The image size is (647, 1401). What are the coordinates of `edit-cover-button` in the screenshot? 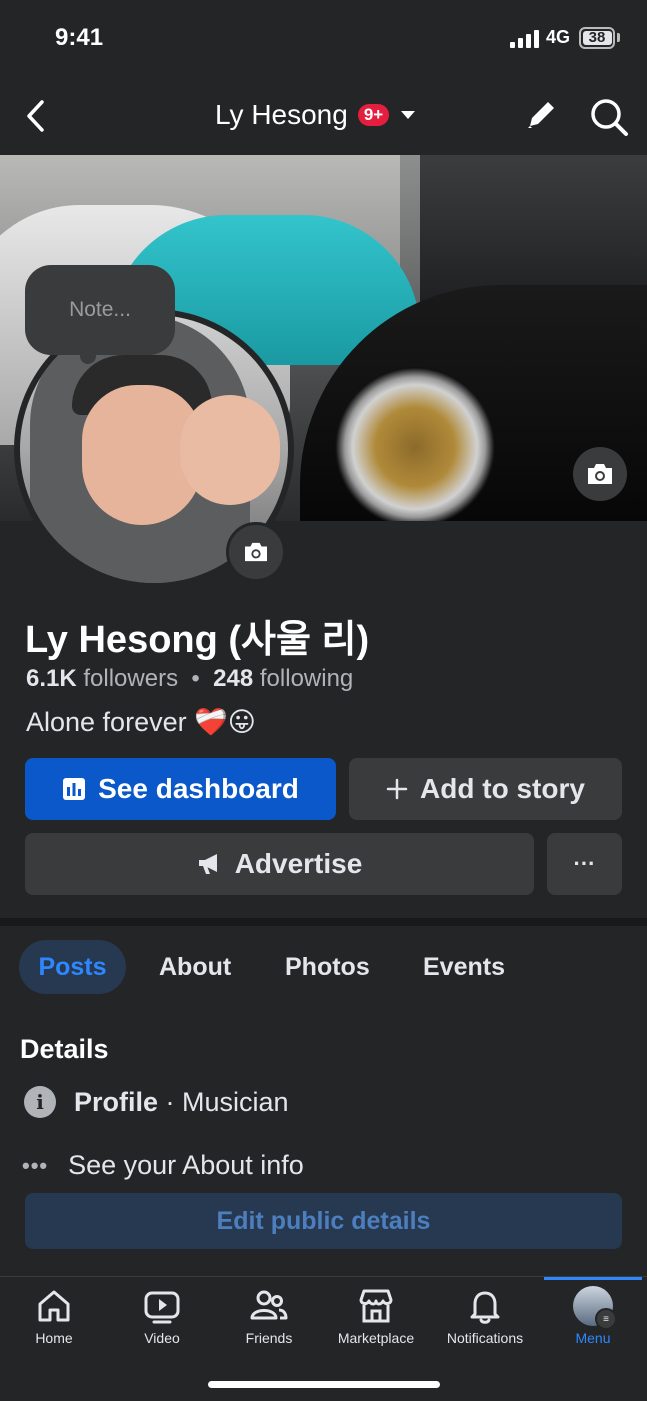 It's located at (600, 474).